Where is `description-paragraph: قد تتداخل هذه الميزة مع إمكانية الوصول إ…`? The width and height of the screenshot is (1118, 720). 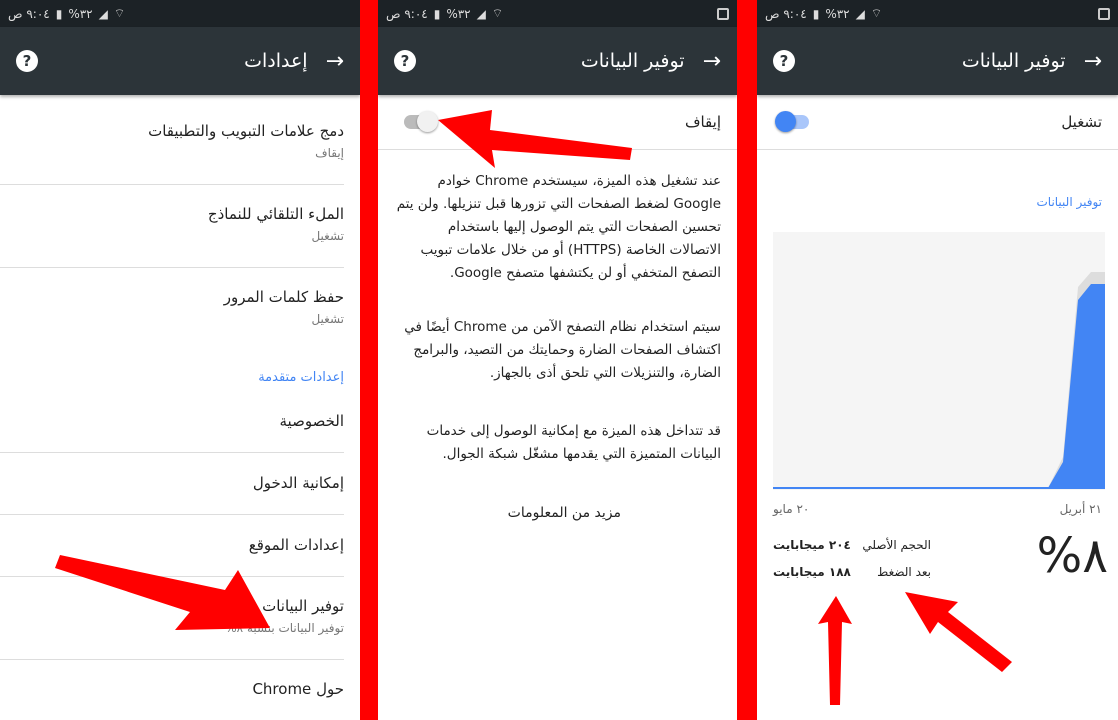 description-paragraph: قد تتداخل هذه الميزة مع إمكانية الوصول إ… is located at coordinates (573, 442).